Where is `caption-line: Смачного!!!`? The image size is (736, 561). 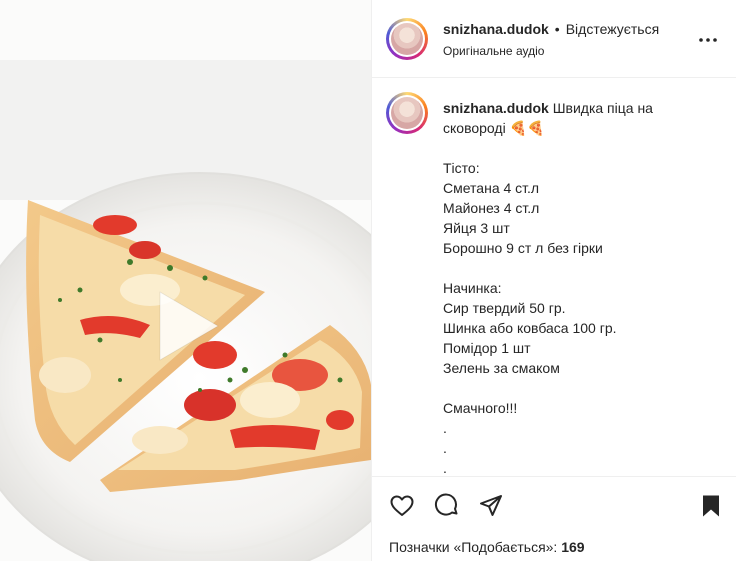
caption-line: Смачного!!! is located at coordinates (480, 408).